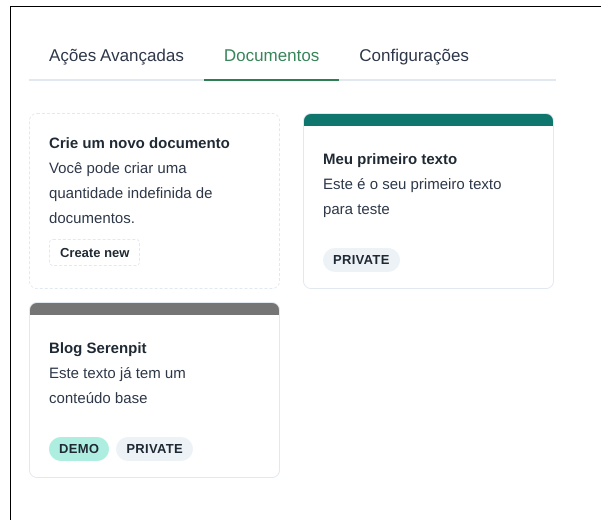 Image resolution: width=601 pixels, height=520 pixels. I want to click on document-card: Blog Serenpit Este texto já tem um conteúdo base DEMO PRIVATE, so click(154, 390).